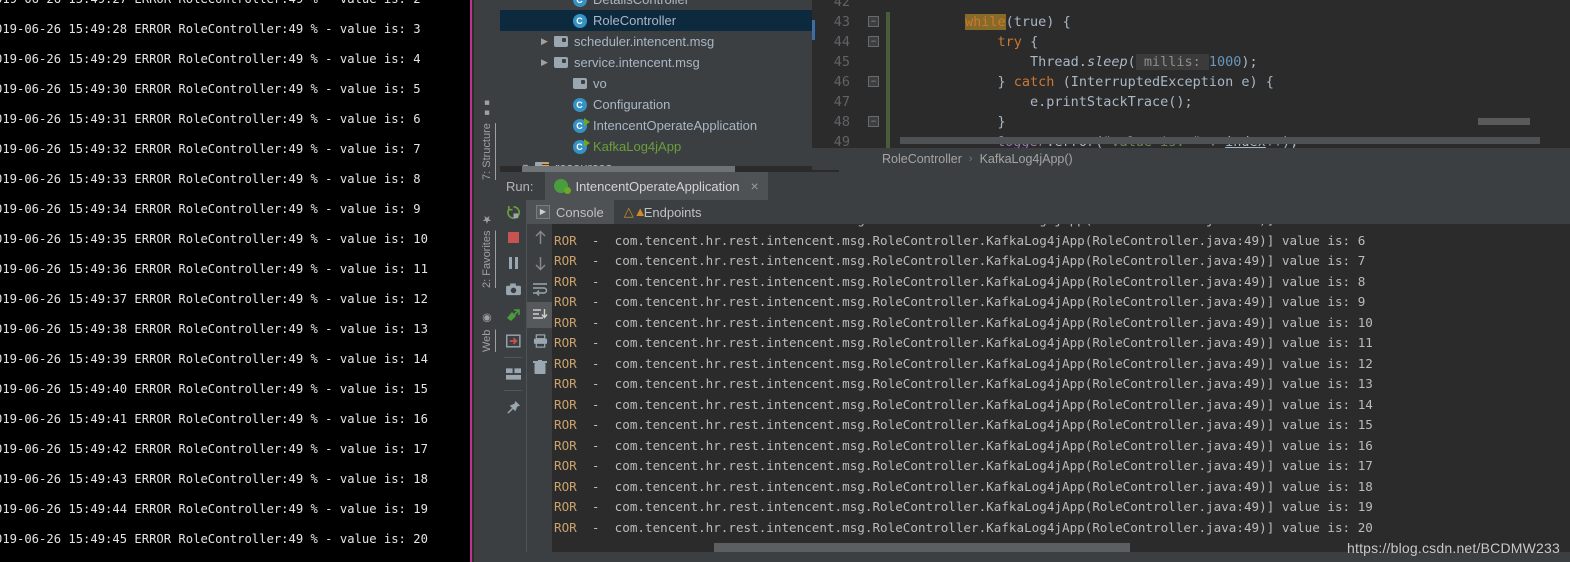 The width and height of the screenshot is (1570, 562). I want to click on run-left-toolbar, so click(513, 381).